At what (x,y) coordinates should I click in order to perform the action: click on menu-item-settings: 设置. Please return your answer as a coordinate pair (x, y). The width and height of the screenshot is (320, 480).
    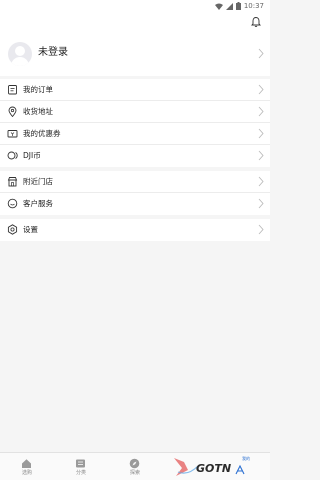
    Looking at the image, I should click on (135, 230).